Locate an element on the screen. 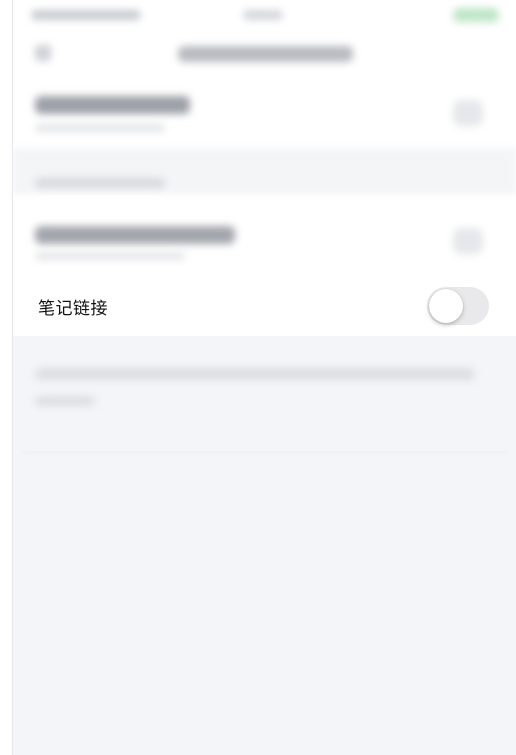  note-link-row: 笔记链接 is located at coordinates (264, 306).